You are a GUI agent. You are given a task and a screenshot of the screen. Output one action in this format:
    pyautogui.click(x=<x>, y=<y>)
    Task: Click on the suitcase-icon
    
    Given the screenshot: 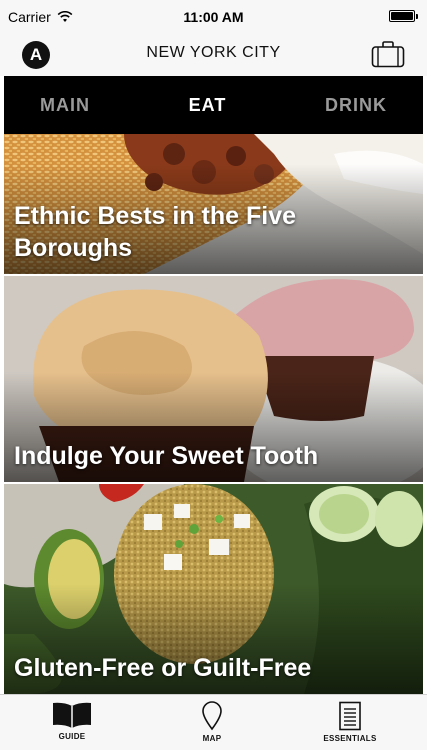 What is the action you would take?
    pyautogui.click(x=388, y=54)
    